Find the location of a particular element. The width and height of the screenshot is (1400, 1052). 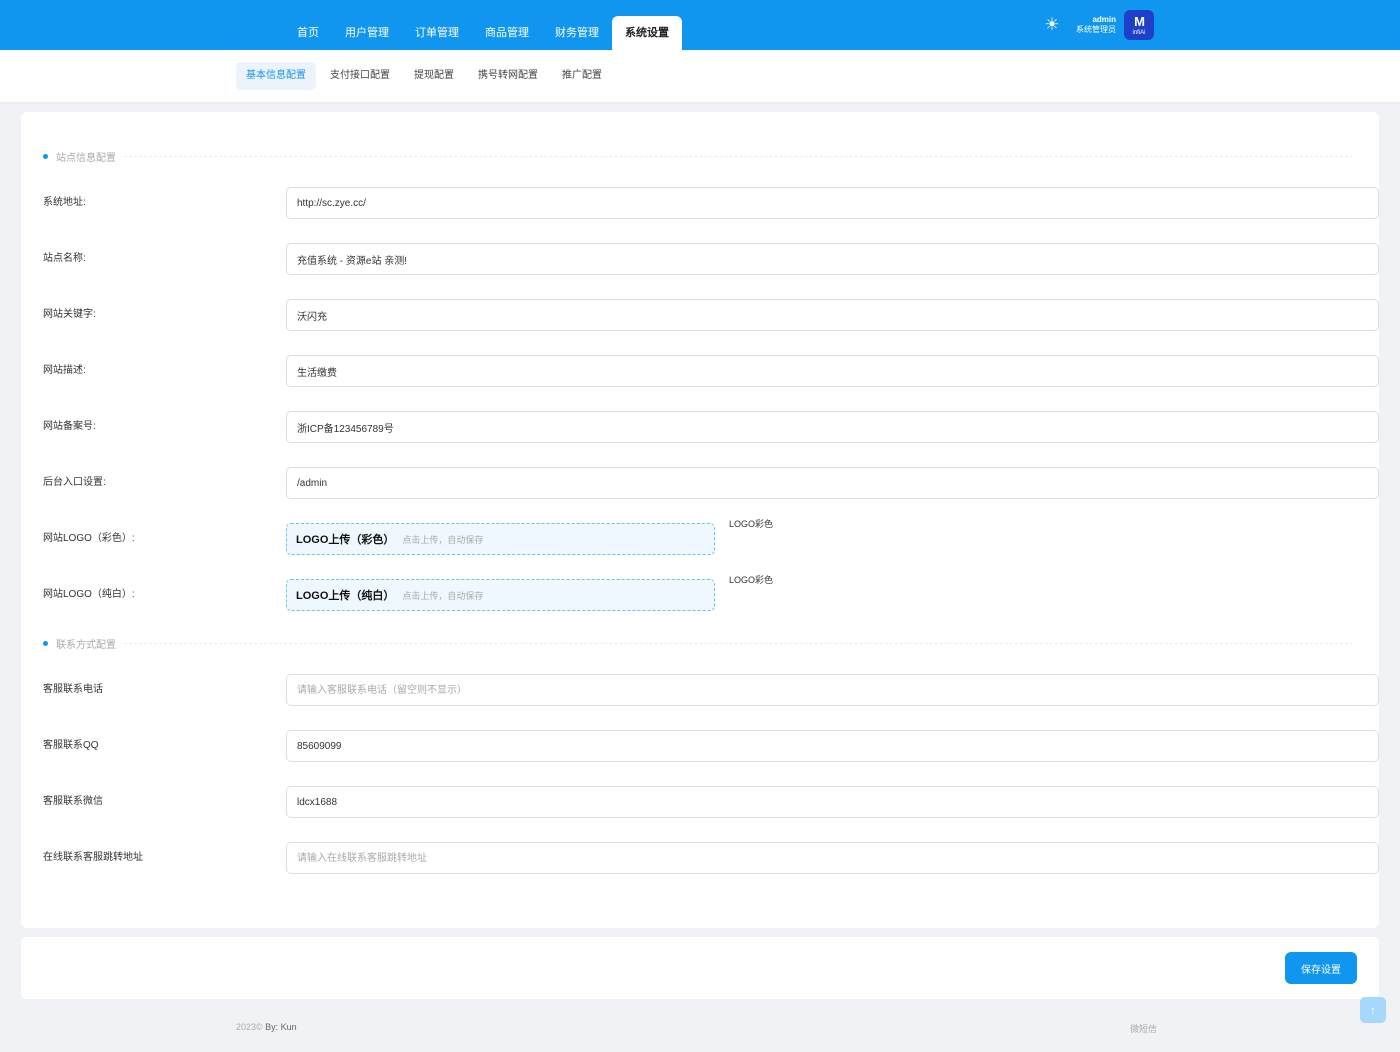

avatar-logo-mark: M is located at coordinates (1139, 21).